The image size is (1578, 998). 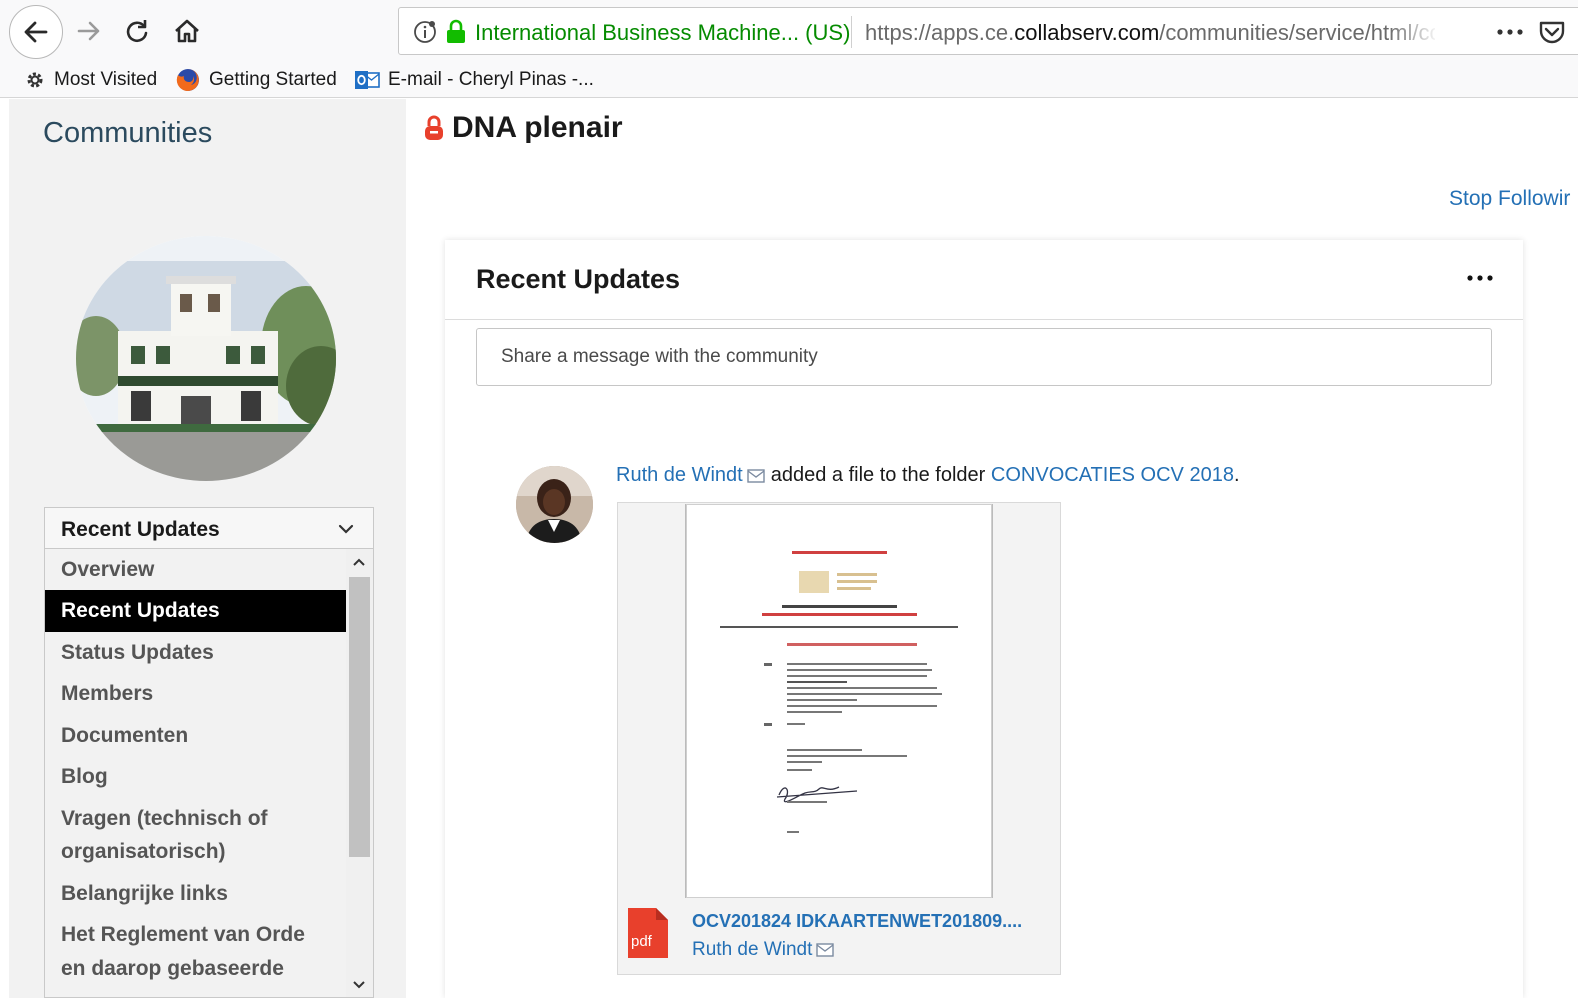 What do you see at coordinates (196, 693) in the screenshot?
I see `nav-item-members: Members` at bounding box center [196, 693].